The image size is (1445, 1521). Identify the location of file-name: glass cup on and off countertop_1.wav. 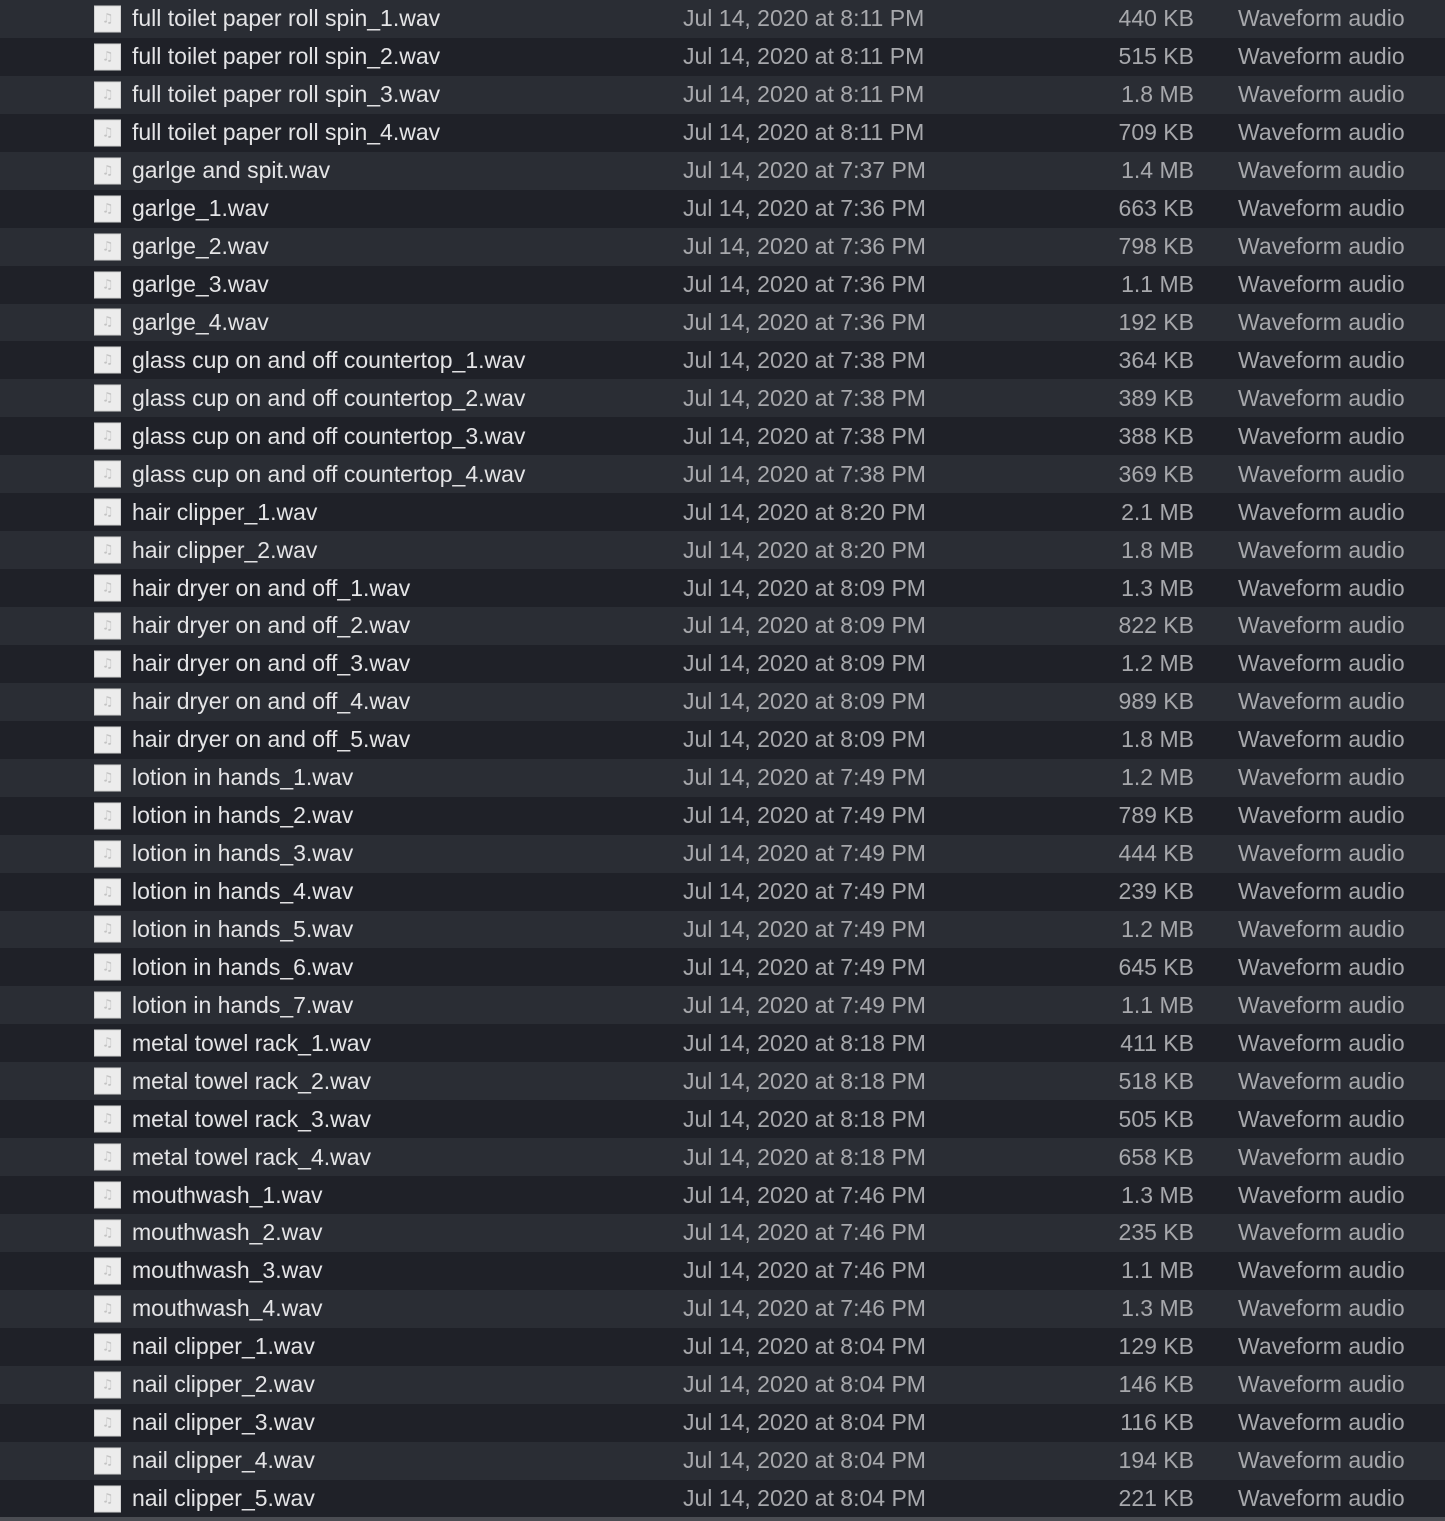
(329, 359).